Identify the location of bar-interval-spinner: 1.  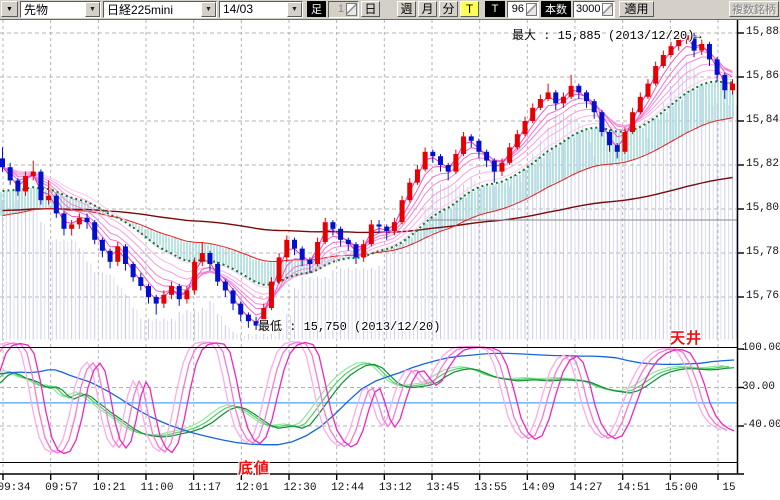
(343, 9).